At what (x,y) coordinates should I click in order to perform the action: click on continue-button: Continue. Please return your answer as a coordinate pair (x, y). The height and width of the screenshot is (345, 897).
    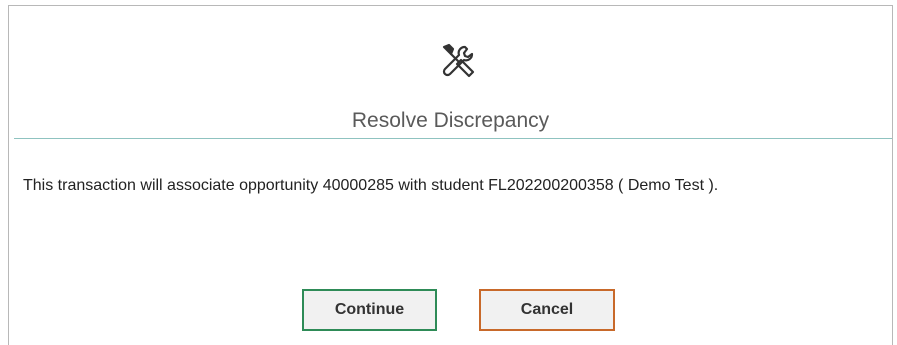
    Looking at the image, I should click on (369, 310).